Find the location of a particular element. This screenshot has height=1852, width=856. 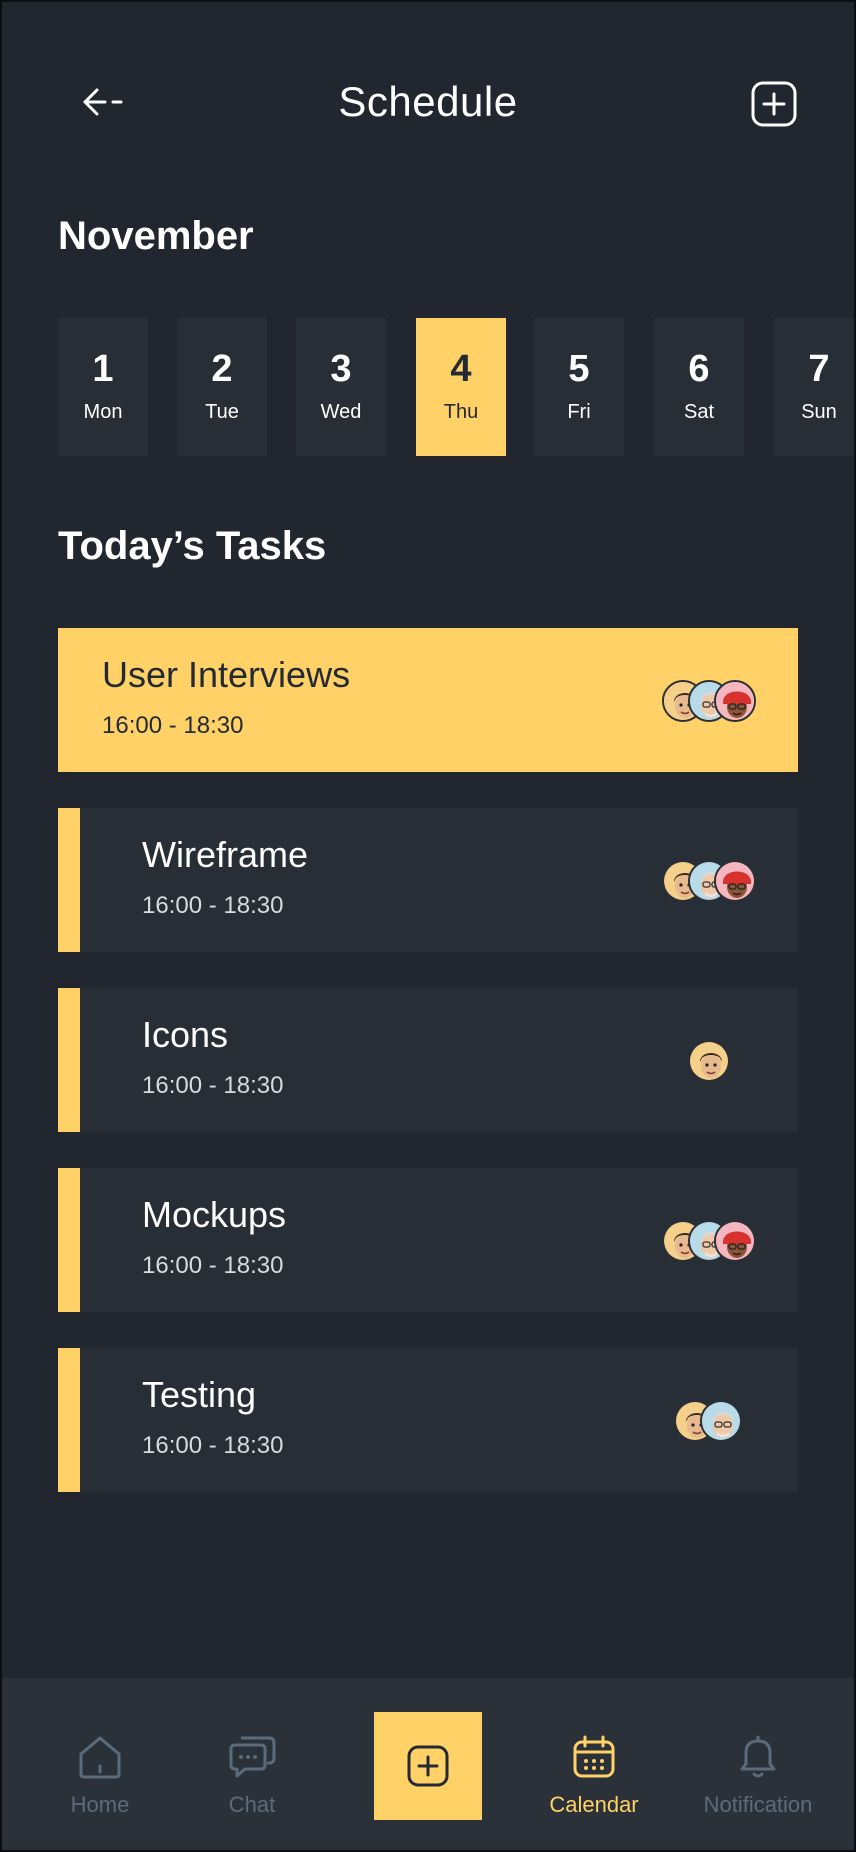

month-title: November is located at coordinates (156, 236).